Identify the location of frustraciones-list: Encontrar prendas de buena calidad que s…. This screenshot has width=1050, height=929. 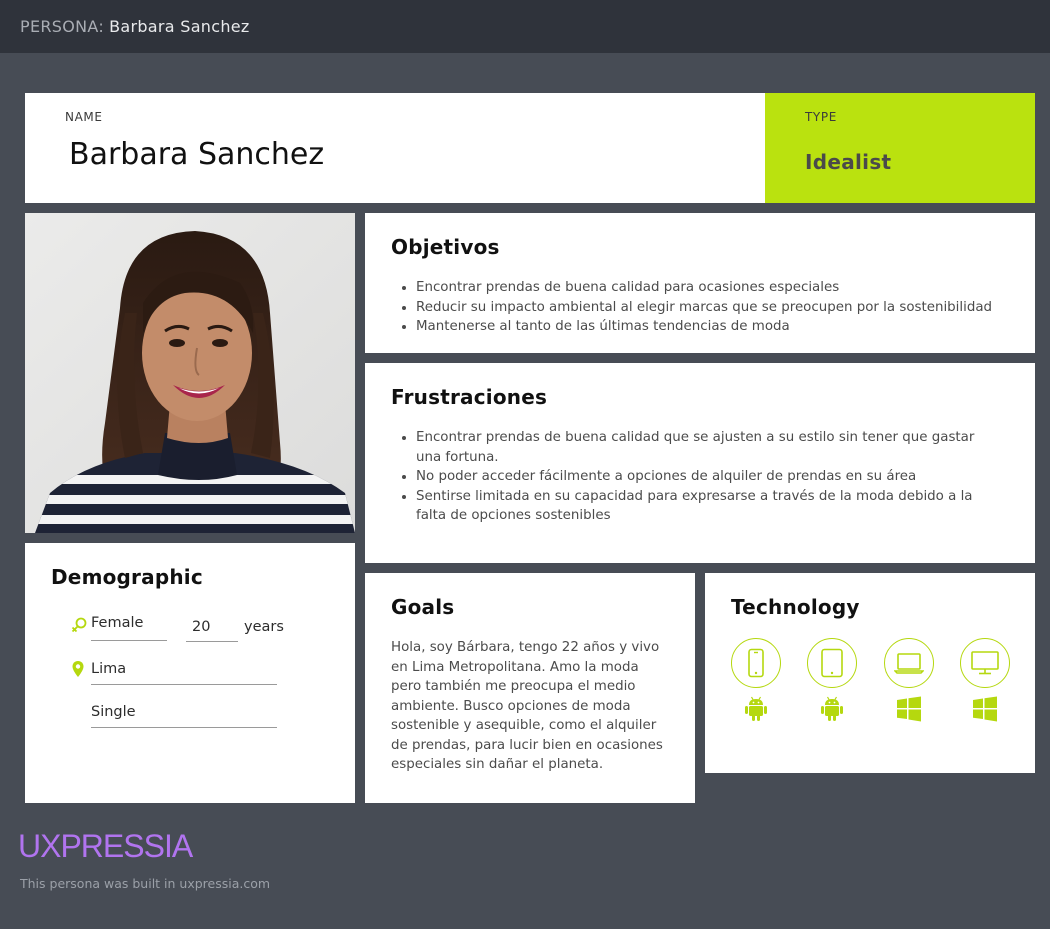
(707, 477).